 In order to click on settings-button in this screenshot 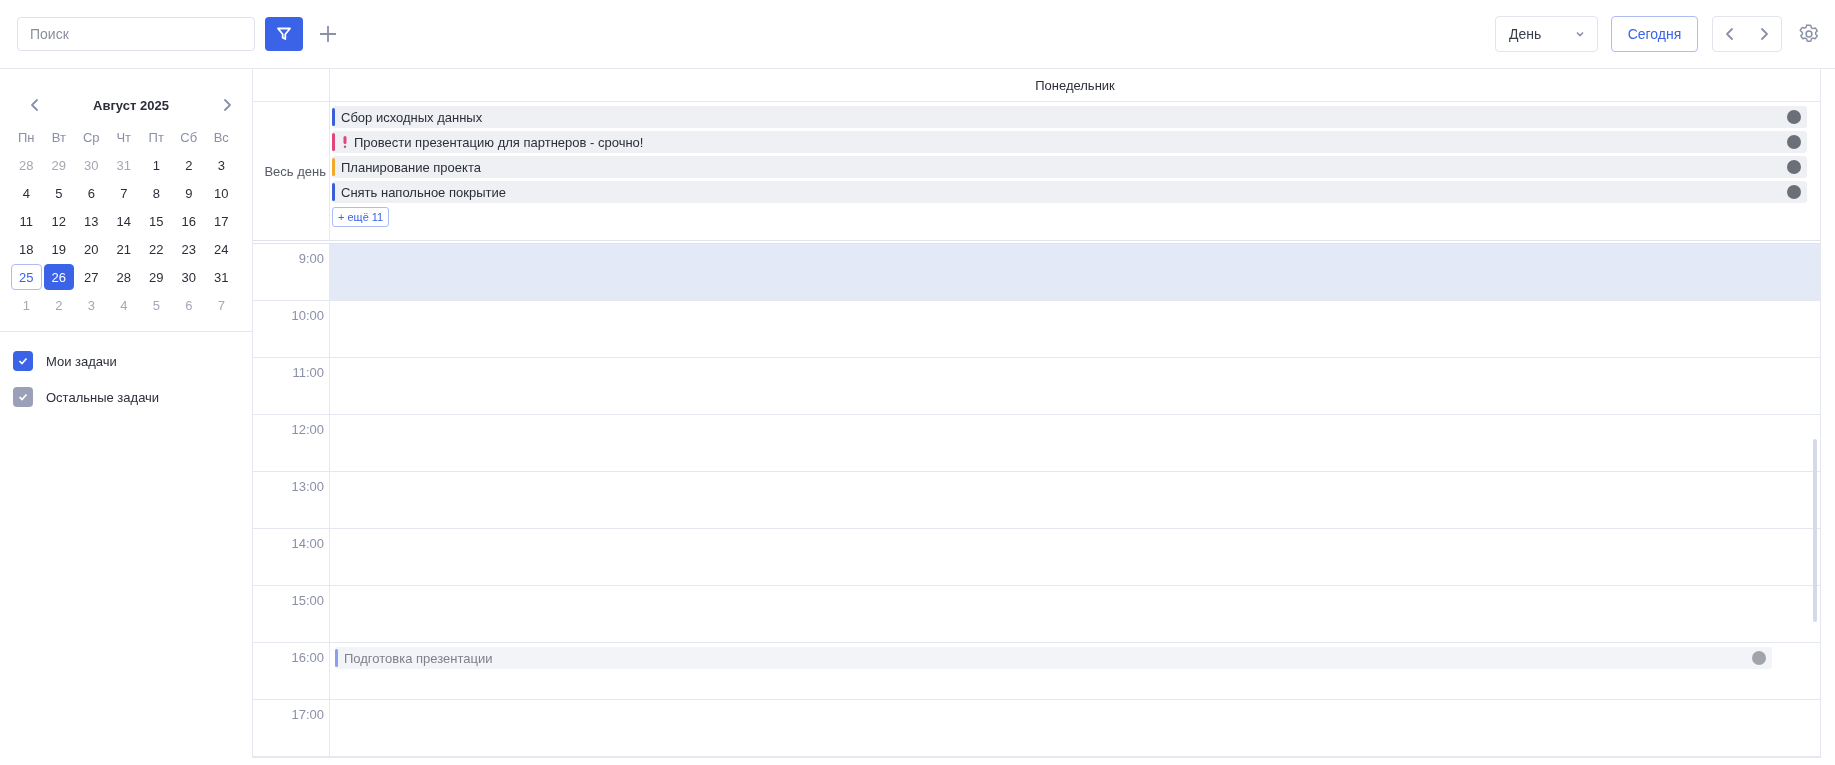, I will do `click(1809, 34)`.